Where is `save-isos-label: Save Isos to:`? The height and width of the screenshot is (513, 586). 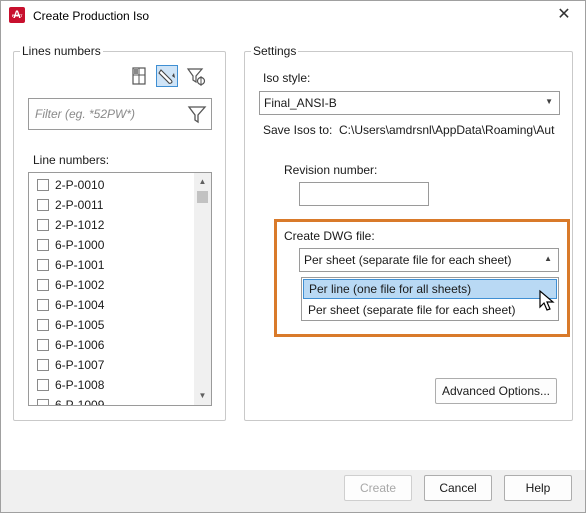 save-isos-label: Save Isos to: is located at coordinates (298, 130).